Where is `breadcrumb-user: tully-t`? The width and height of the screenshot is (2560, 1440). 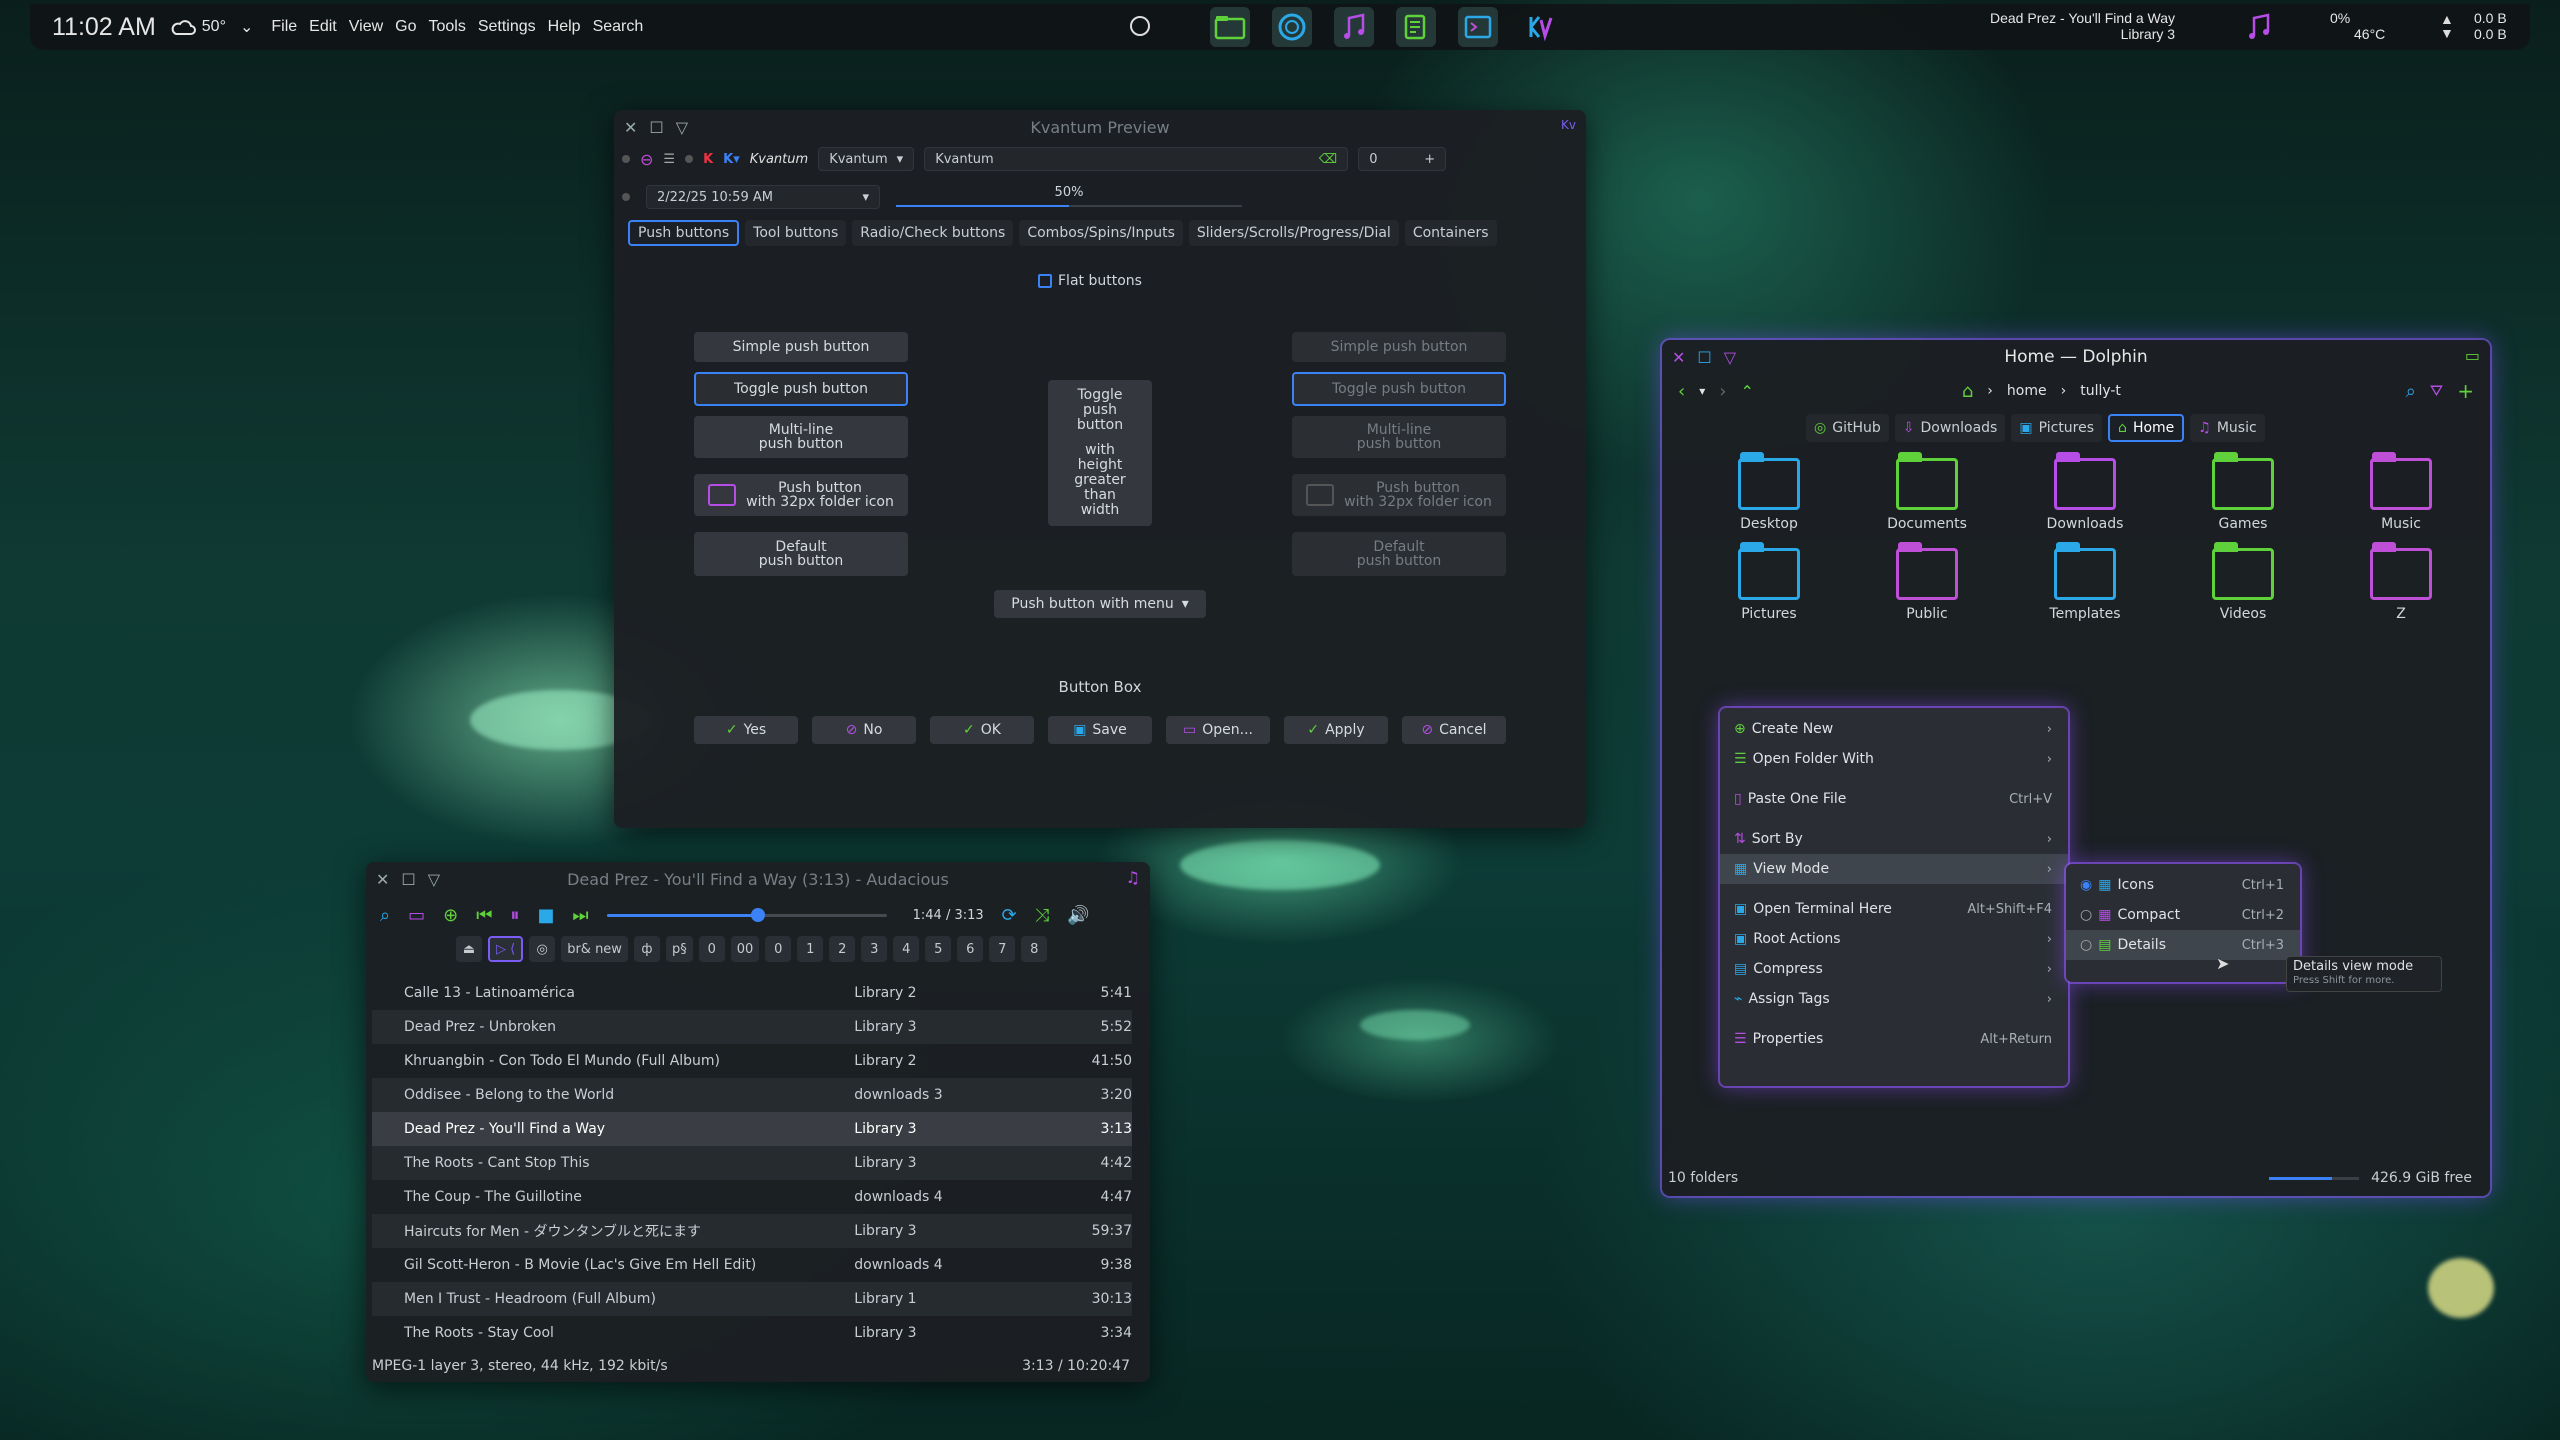 breadcrumb-user: tully-t is located at coordinates (2100, 391).